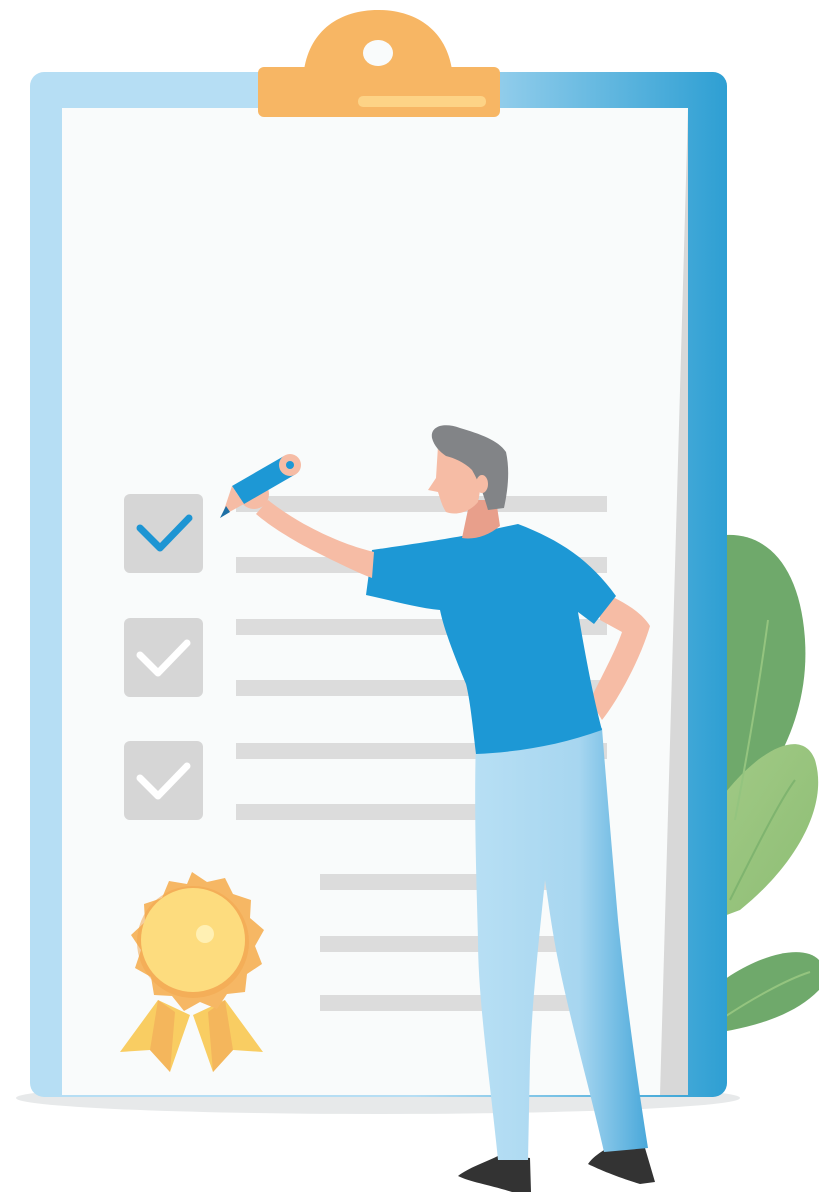 Image resolution: width=819 pixels, height=1197 pixels. Describe the element at coordinates (494, 1173) in the screenshot. I see `shoe-left` at that location.